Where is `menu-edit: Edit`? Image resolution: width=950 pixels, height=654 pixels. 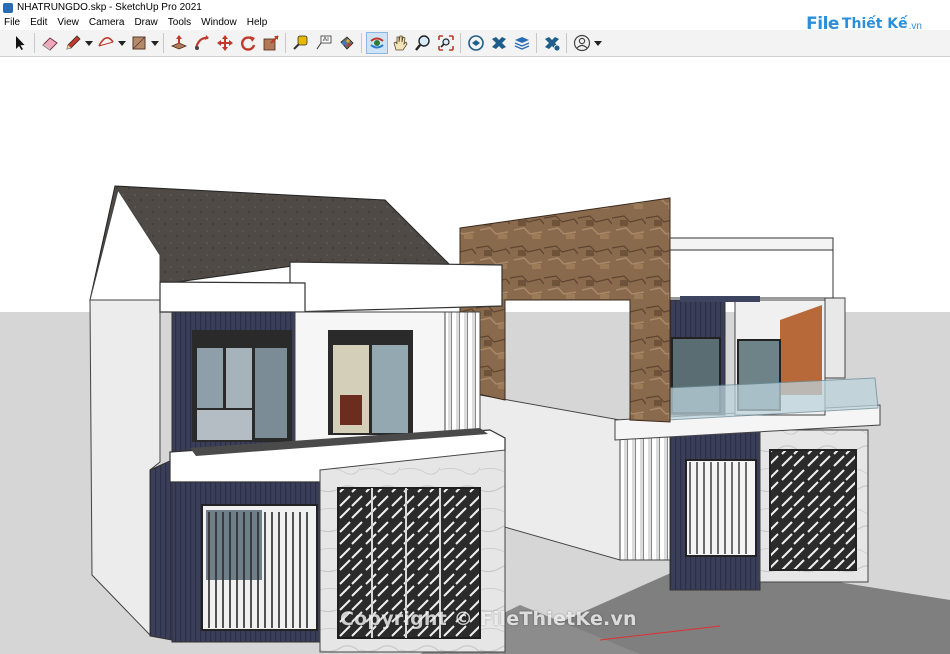
menu-edit: Edit is located at coordinates (38, 22).